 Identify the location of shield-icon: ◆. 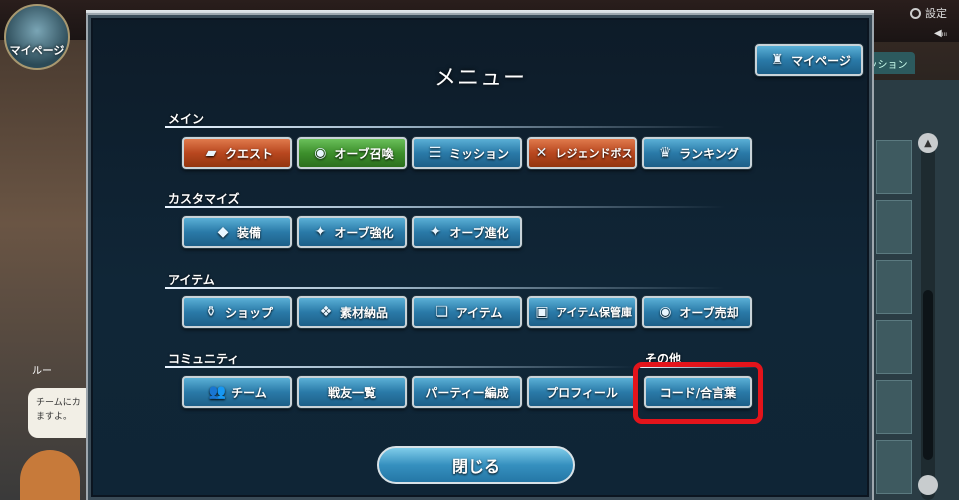
(223, 232).